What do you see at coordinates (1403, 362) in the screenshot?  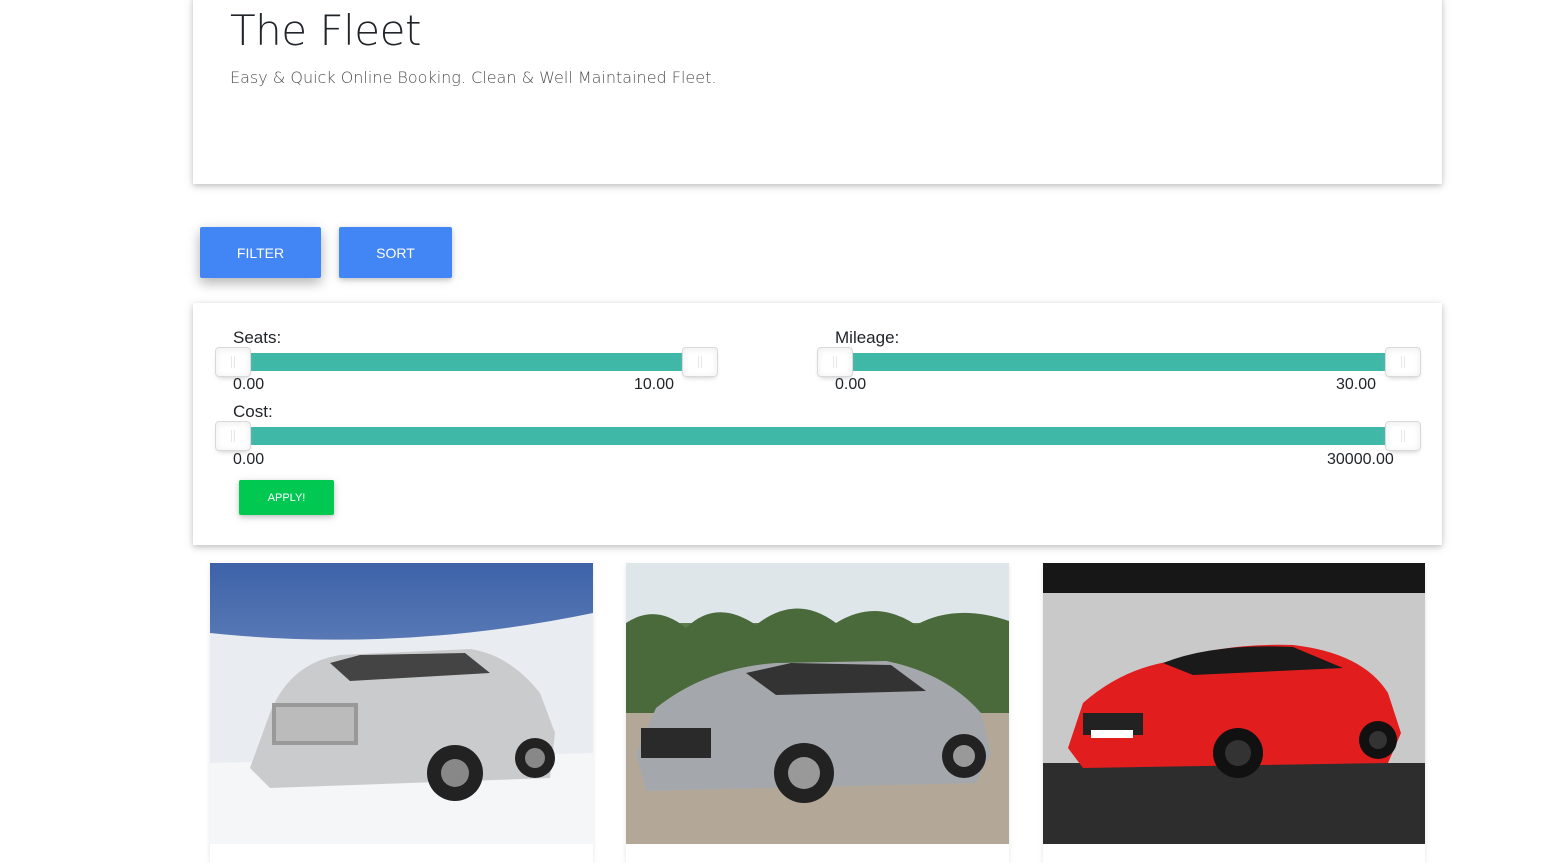 I see `mileage-max-handle` at bounding box center [1403, 362].